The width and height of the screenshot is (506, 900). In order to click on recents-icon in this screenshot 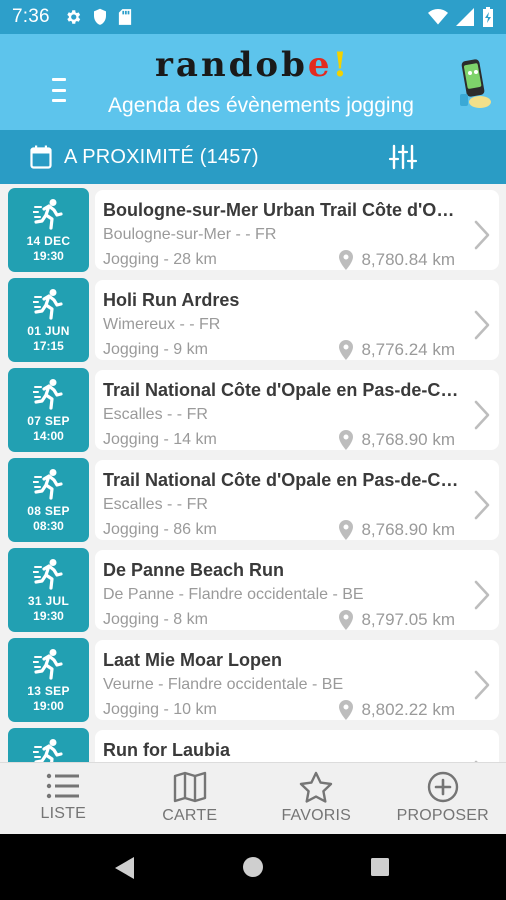, I will do `click(380, 867)`.